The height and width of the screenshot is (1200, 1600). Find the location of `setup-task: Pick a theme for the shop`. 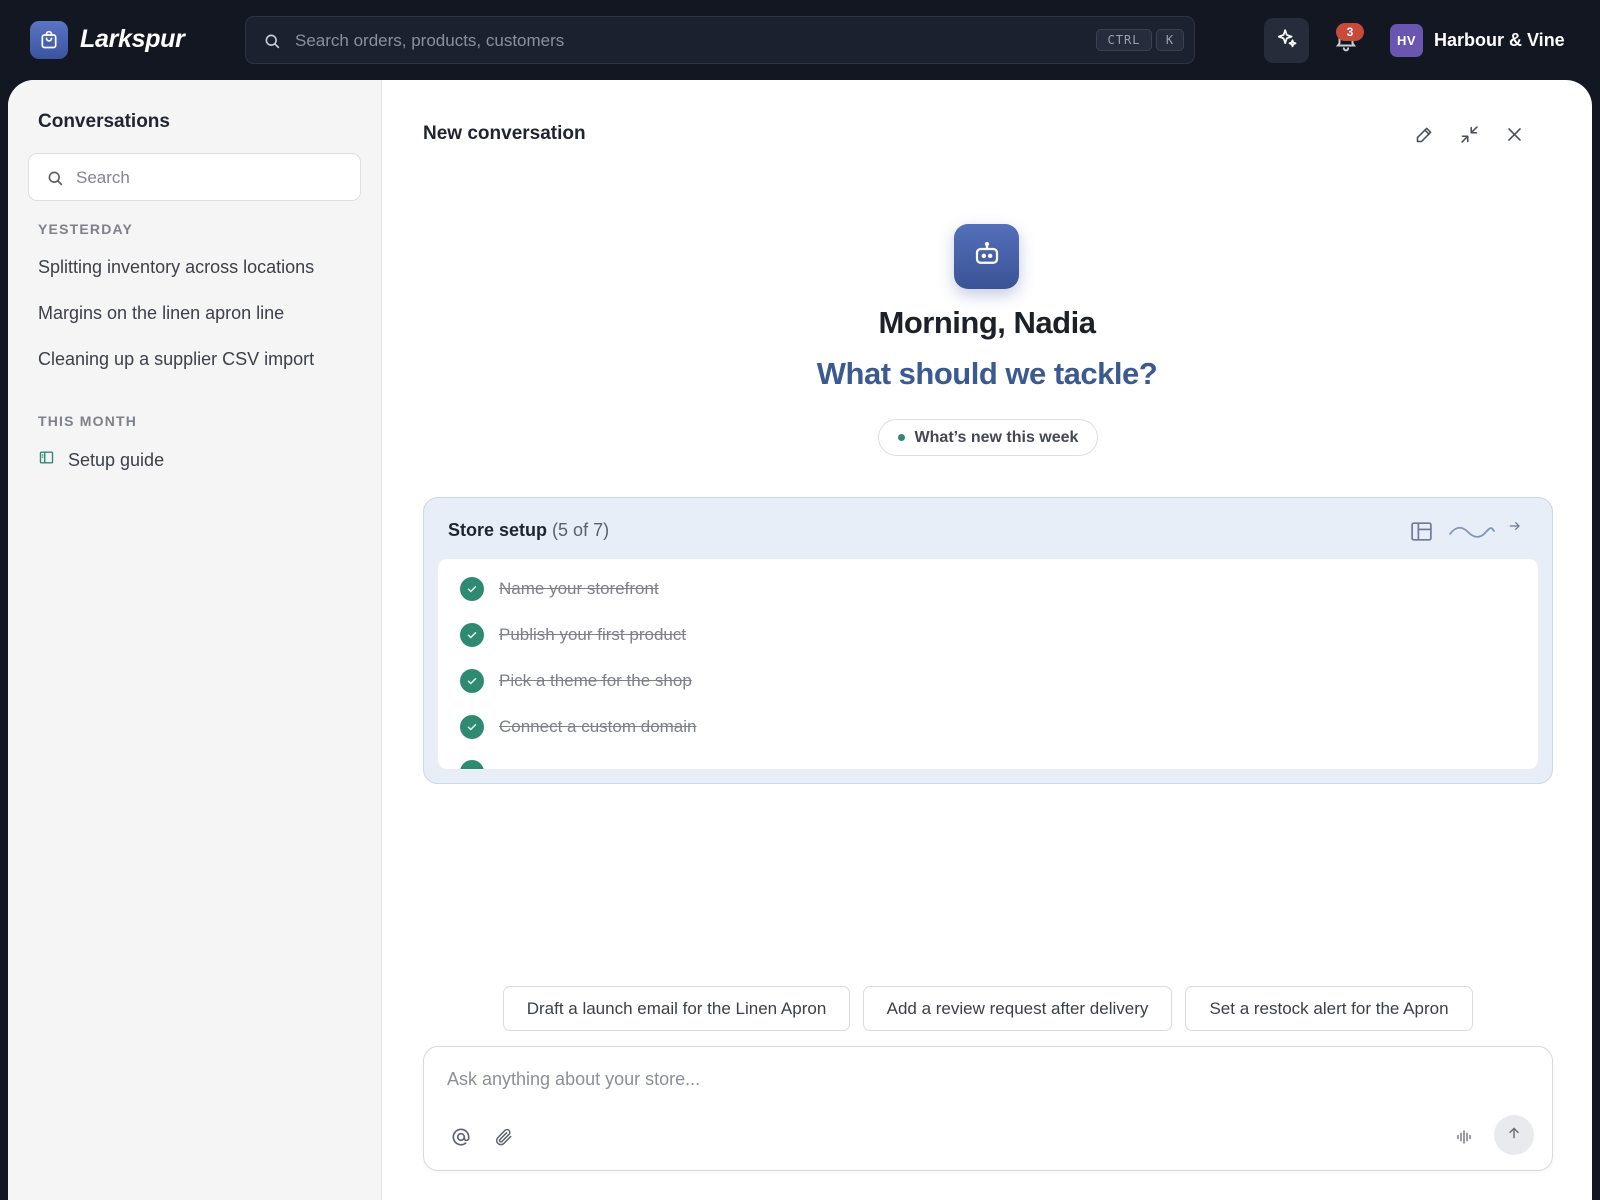

setup-task: Pick a theme for the shop is located at coordinates (576, 681).